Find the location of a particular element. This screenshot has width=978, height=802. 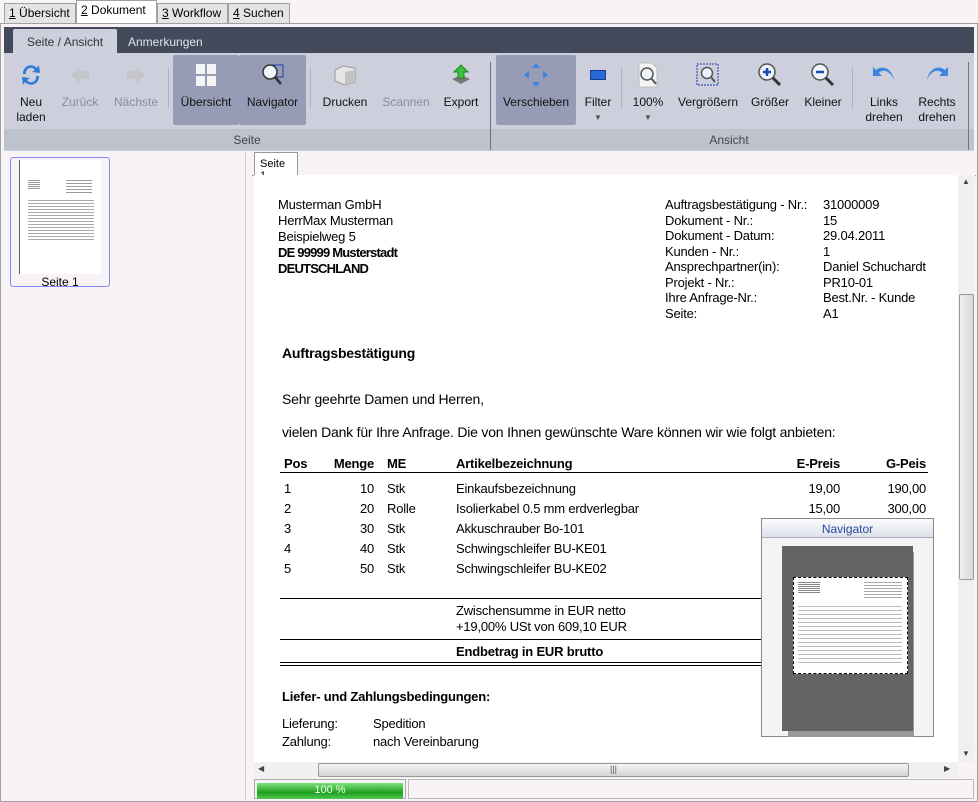

ribbon-tab-seite-ansicht: Seite / Ansicht is located at coordinates (65, 41).